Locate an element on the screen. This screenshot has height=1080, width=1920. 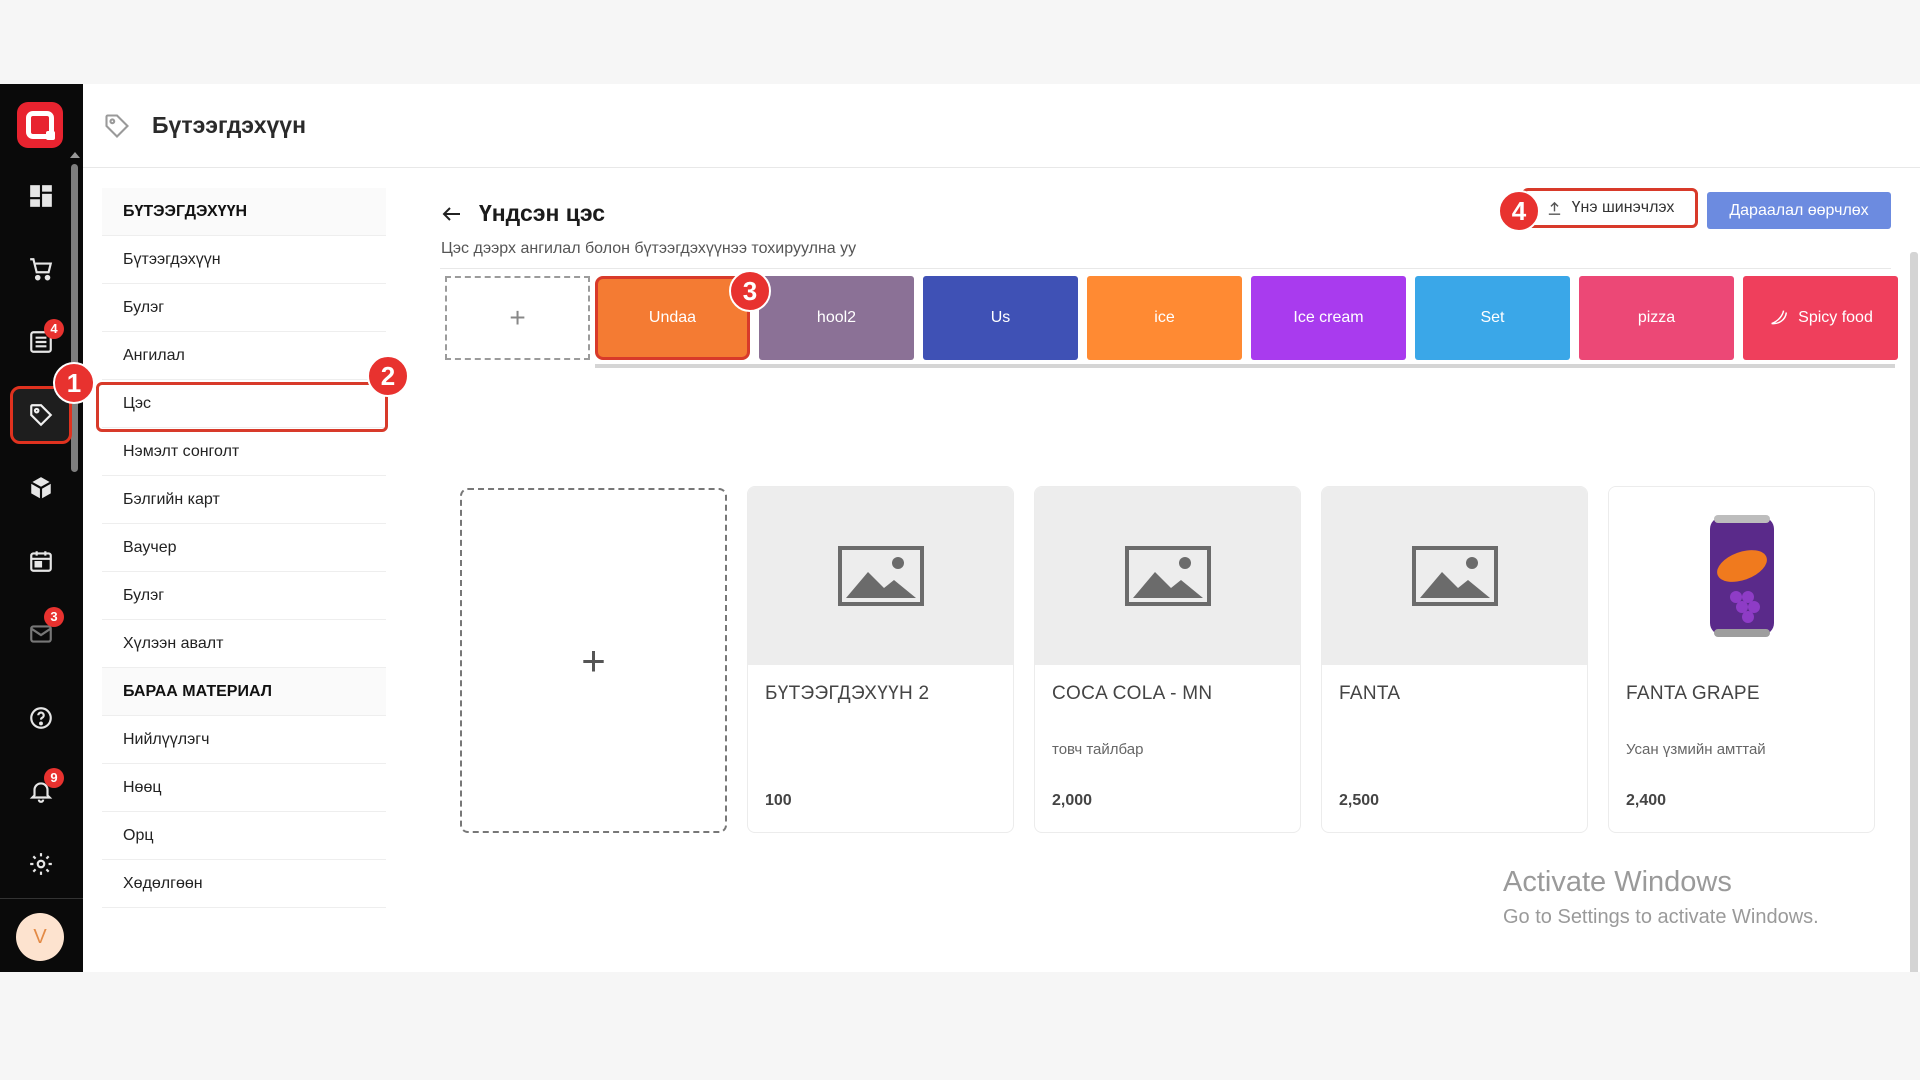
reorder-button: Дараалал өөрчлөх is located at coordinates (1799, 210).